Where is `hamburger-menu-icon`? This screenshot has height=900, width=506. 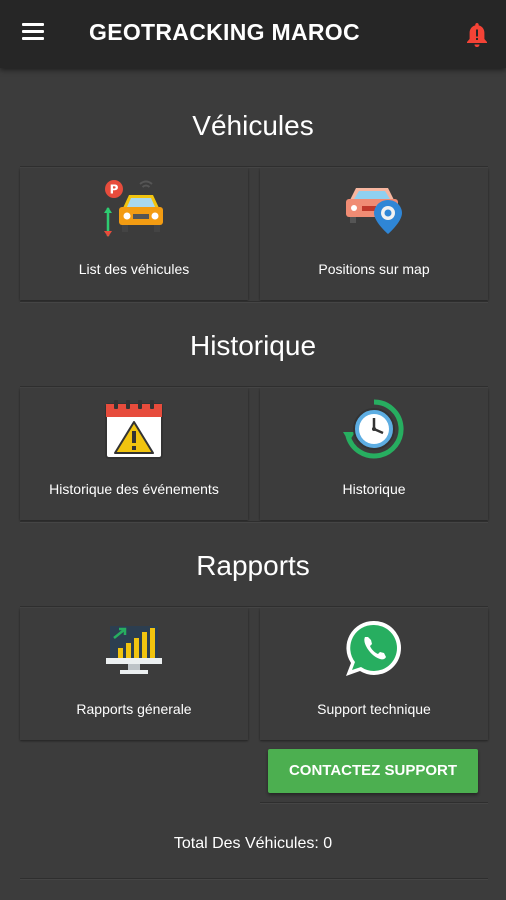
hamburger-menu-icon is located at coordinates (35, 34).